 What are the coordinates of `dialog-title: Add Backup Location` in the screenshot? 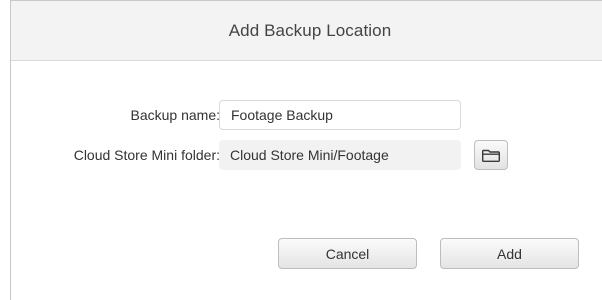 It's located at (310, 30).